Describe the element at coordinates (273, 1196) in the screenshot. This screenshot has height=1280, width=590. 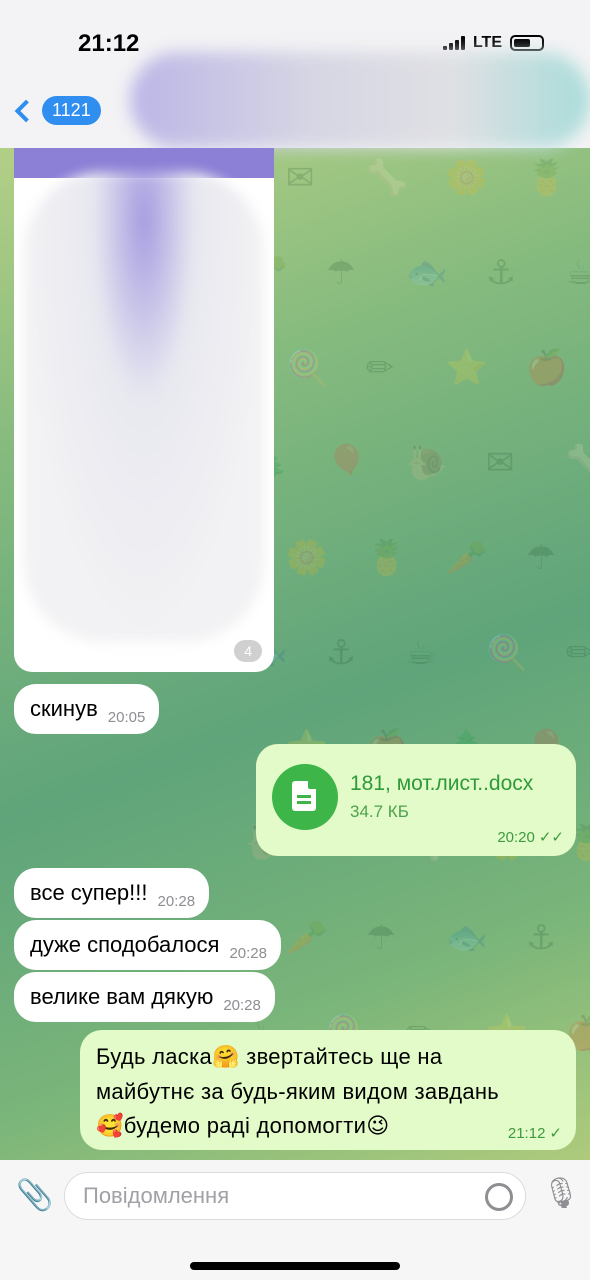
I see `message-input` at that location.